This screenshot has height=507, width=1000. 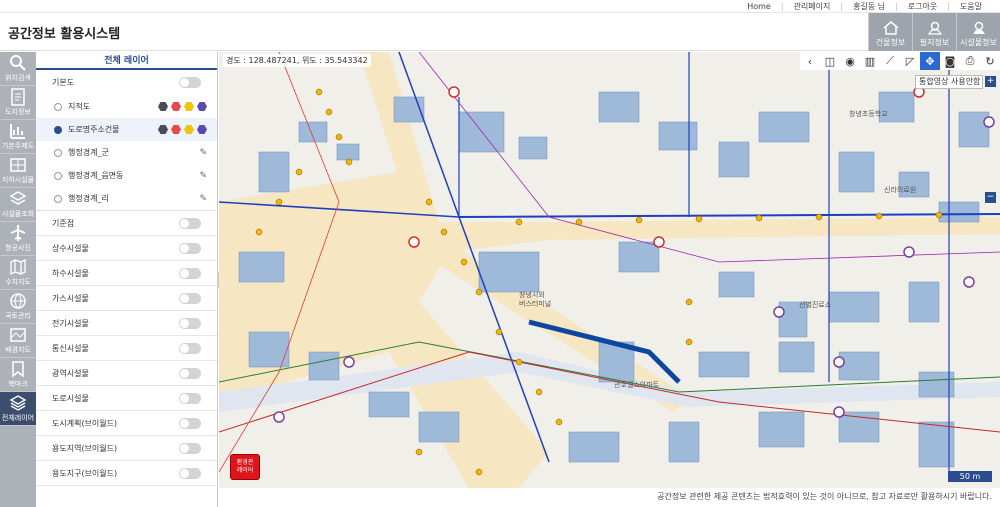 What do you see at coordinates (922, 6) in the screenshot?
I see `logout-link: 로그아웃` at bounding box center [922, 6].